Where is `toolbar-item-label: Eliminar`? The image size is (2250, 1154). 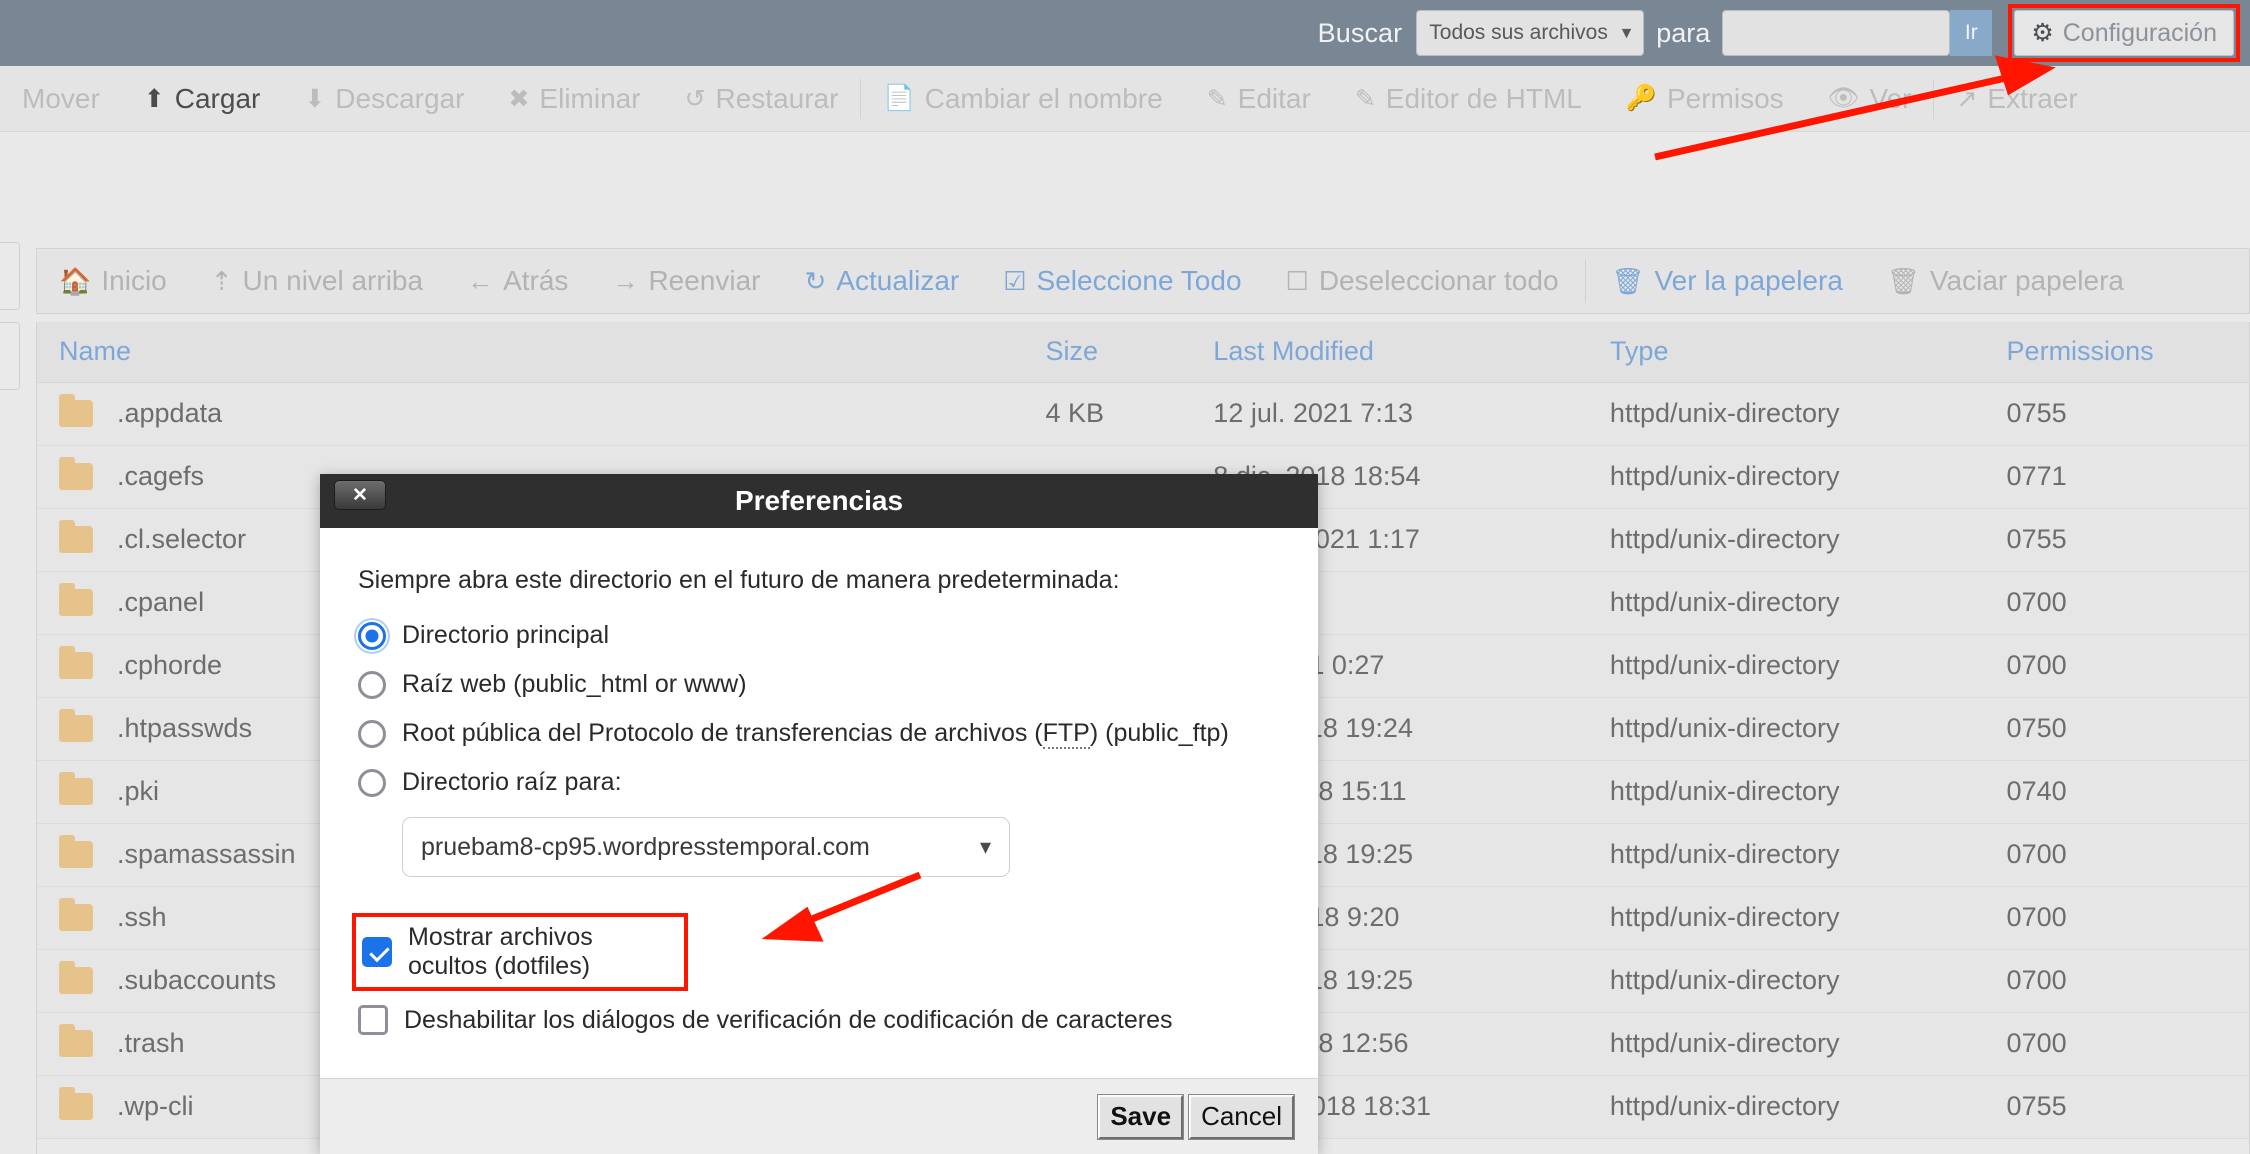
toolbar-item-label: Eliminar is located at coordinates (590, 98).